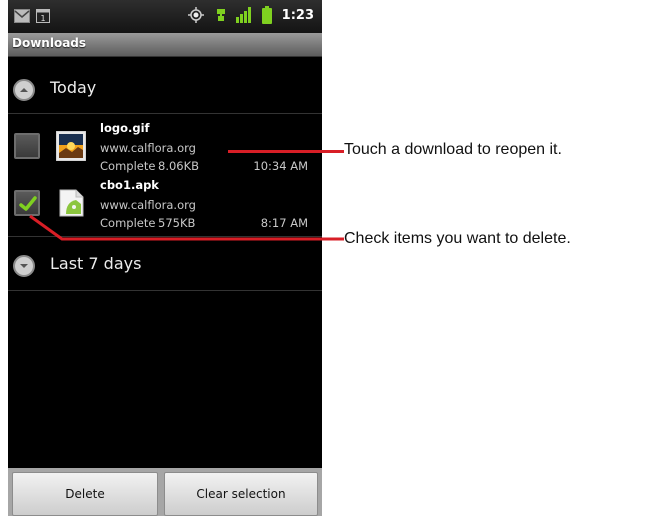 The image size is (649, 516). I want to click on callout-connector, so click(186, 227).